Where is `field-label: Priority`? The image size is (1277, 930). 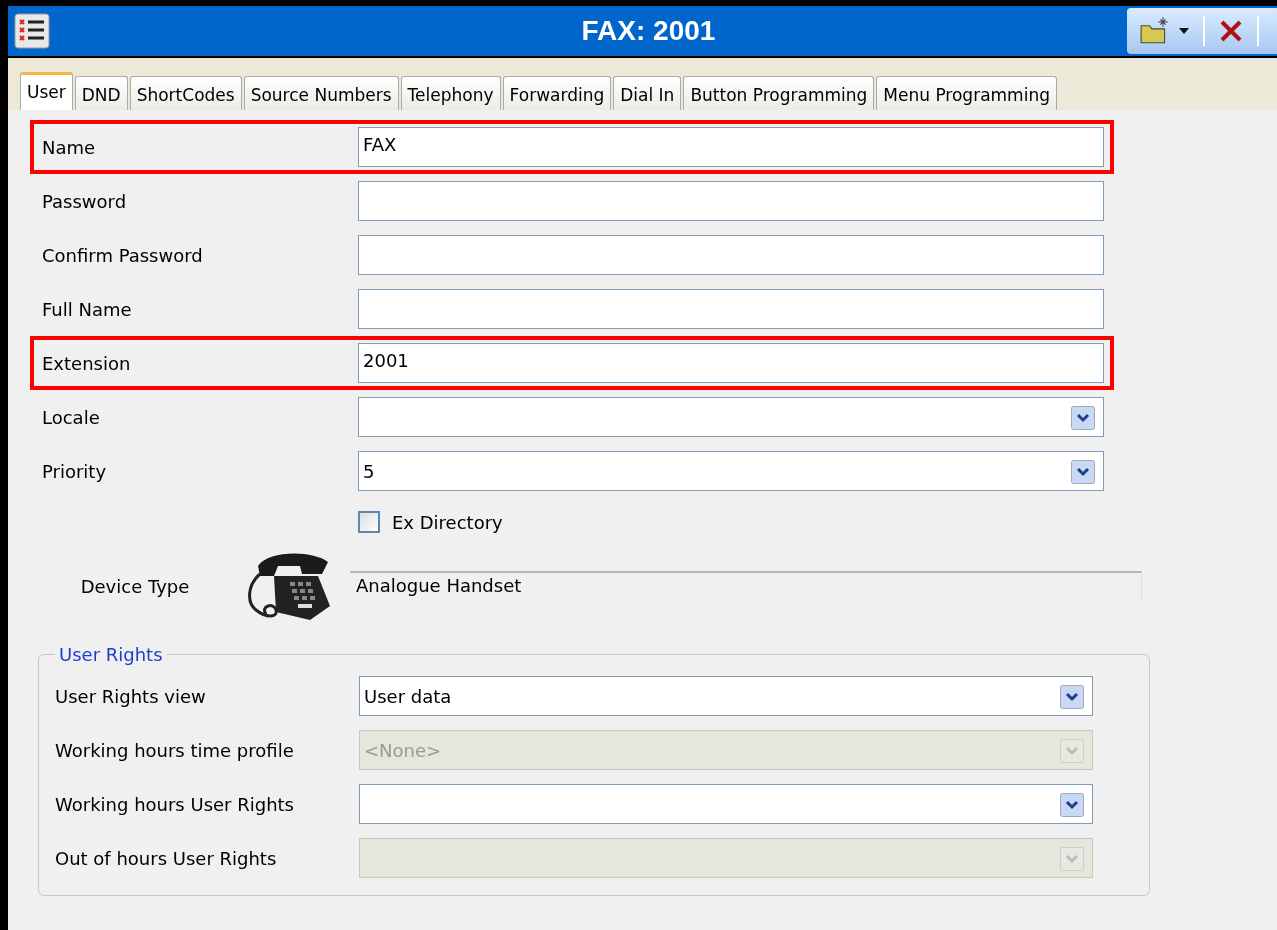
field-label: Priority is located at coordinates (75, 471).